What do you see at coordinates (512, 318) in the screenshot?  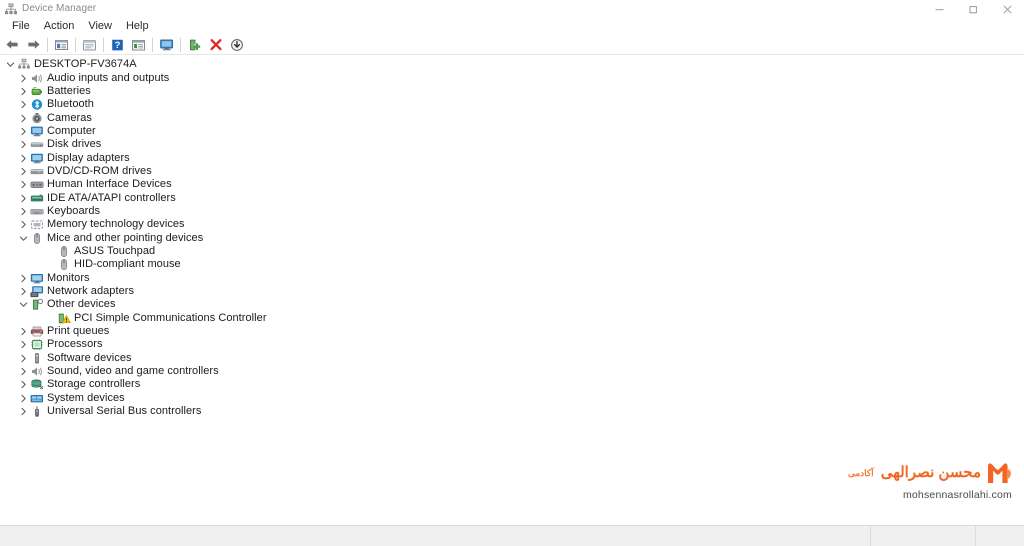 I see `tree-node-pci-simple-communications-controller: PCI Simple Communications Controller` at bounding box center [512, 318].